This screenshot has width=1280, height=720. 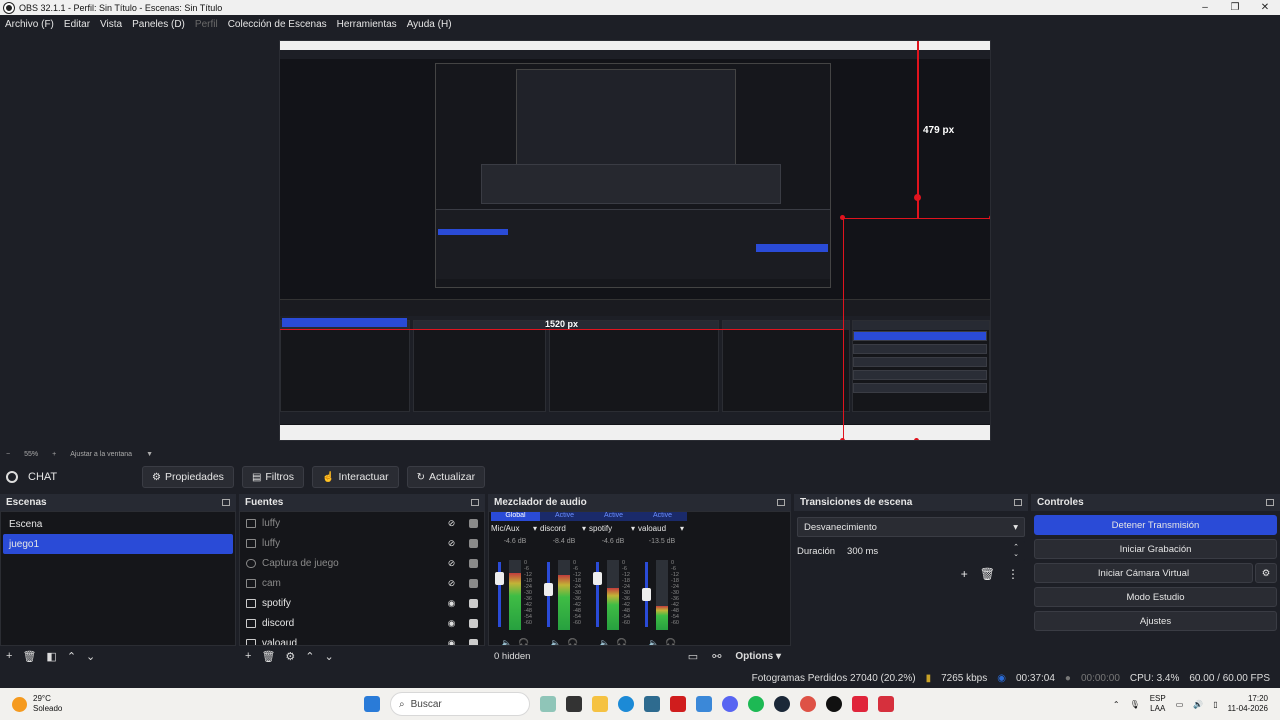 What do you see at coordinates (362, 623) in the screenshot?
I see `source-item: discord ◉` at bounding box center [362, 623].